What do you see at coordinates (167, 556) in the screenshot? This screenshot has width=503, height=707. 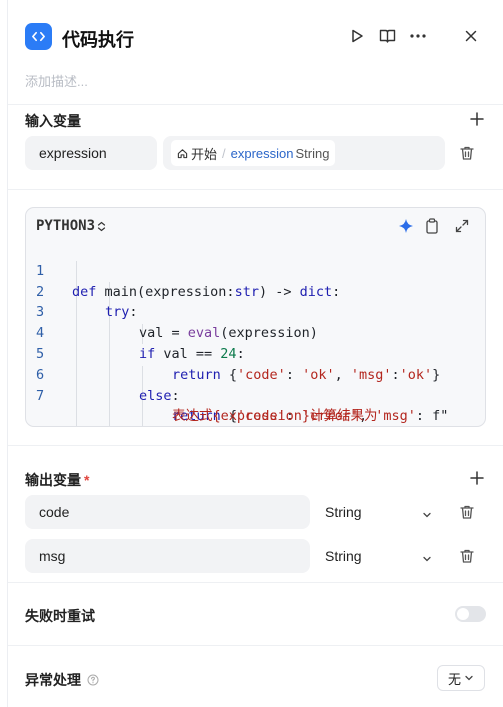 I see `output-var-name-field: msg` at bounding box center [167, 556].